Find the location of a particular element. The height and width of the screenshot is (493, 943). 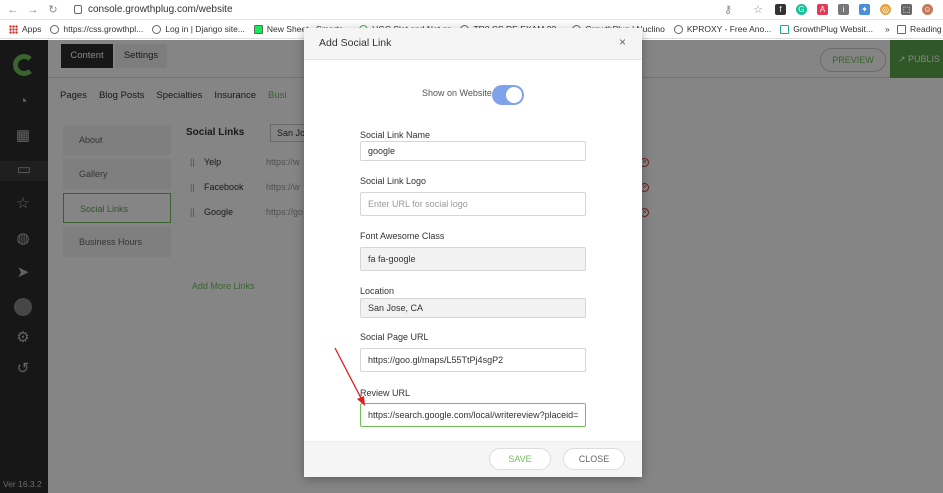

formula-extension-icon: f is located at coordinates (780, 9).